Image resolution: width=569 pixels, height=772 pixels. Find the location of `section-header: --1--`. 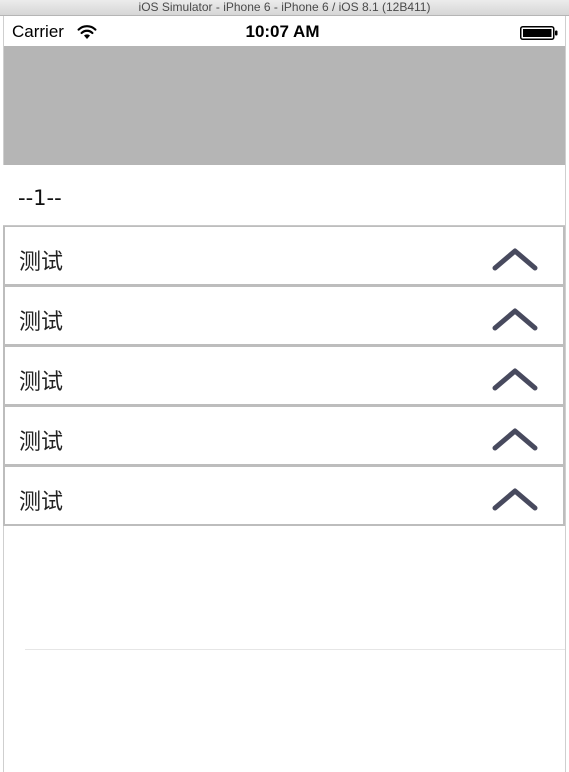

section-header: --1-- is located at coordinates (284, 195).